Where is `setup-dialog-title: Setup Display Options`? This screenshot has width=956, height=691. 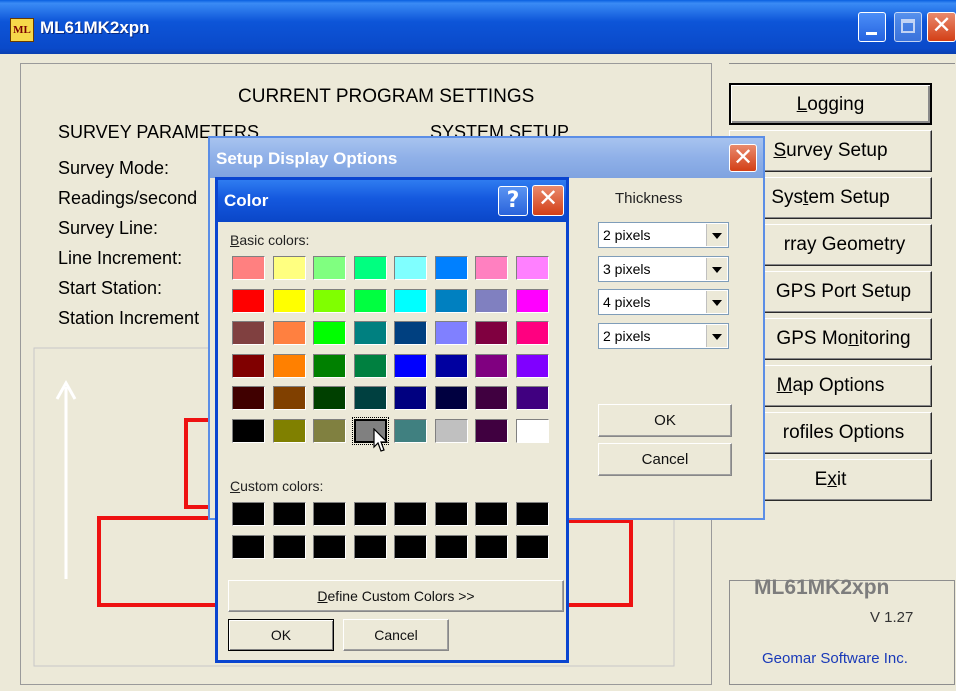
setup-dialog-title: Setup Display Options is located at coordinates (307, 158).